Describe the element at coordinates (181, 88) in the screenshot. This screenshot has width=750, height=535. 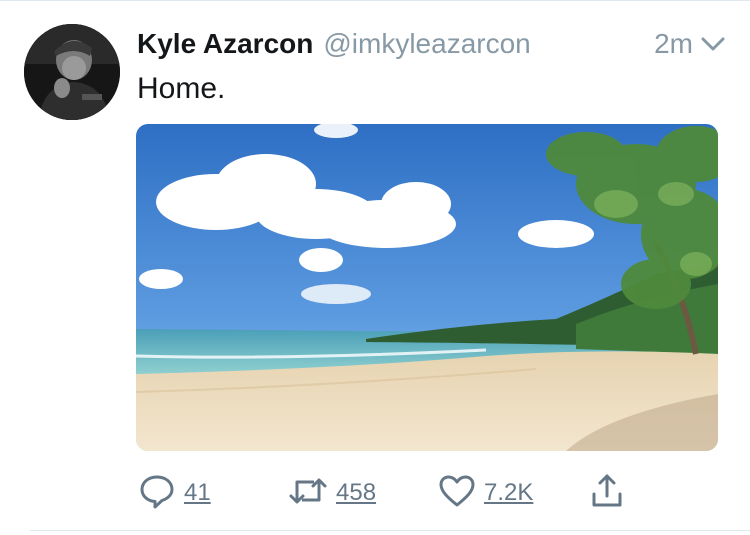
I see `tweet-text: Home.` at that location.